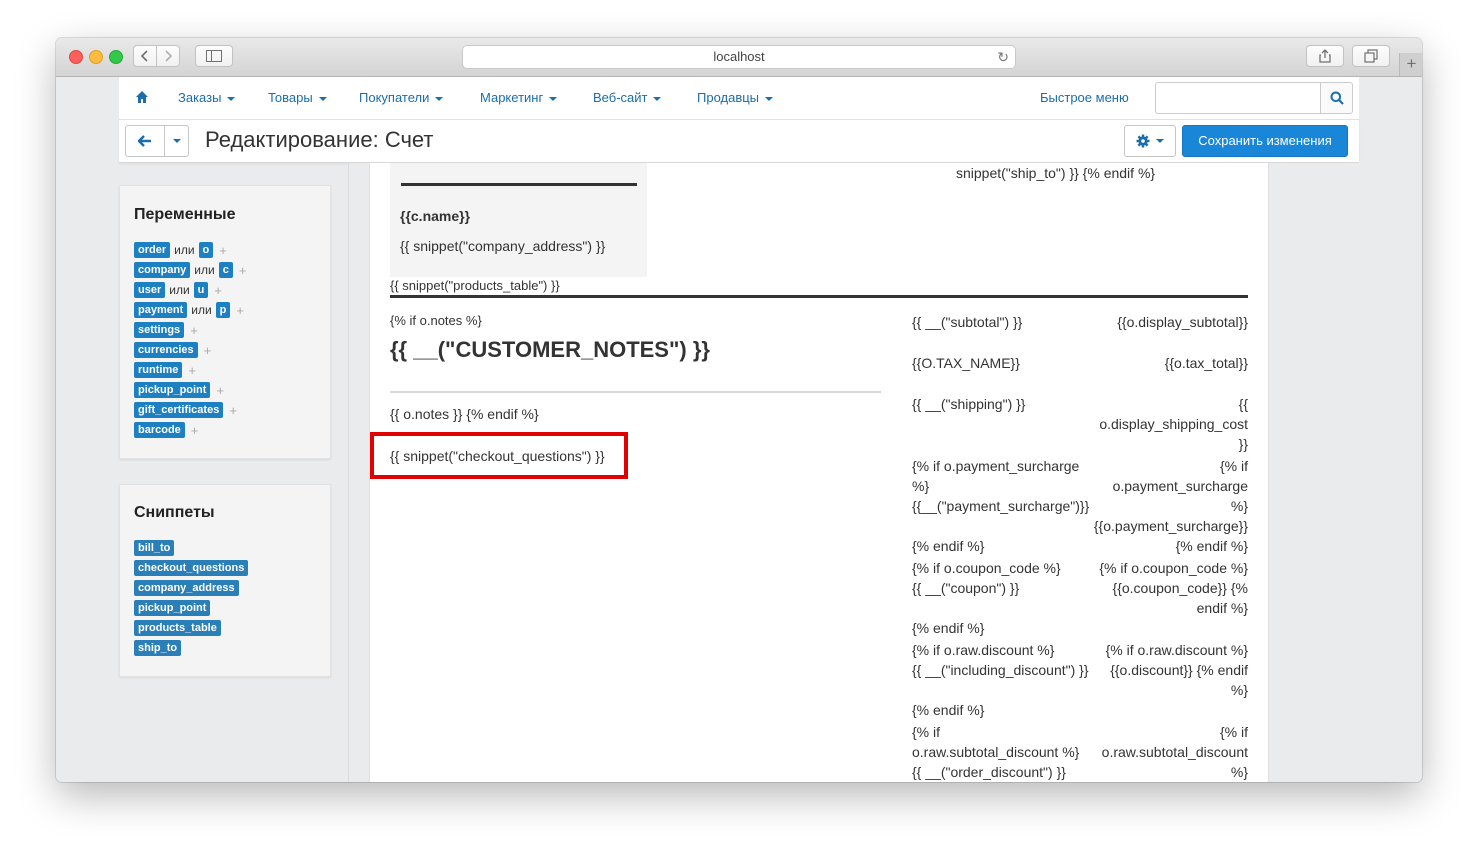 The height and width of the screenshot is (857, 1478). I want to click on browser-back-button, so click(145, 56).